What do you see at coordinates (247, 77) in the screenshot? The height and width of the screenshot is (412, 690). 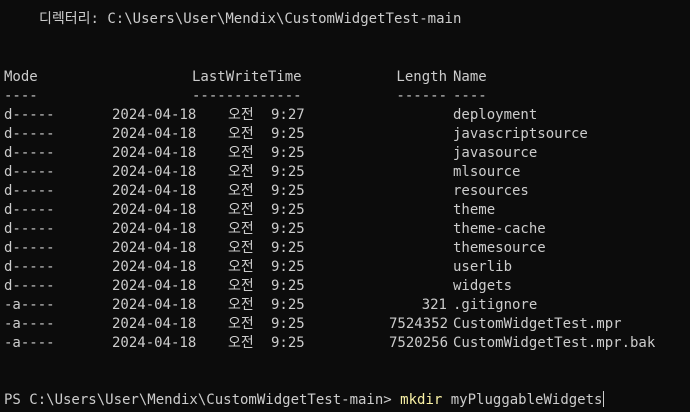 I see `header-last-write-time: LastWriteTime` at bounding box center [247, 77].